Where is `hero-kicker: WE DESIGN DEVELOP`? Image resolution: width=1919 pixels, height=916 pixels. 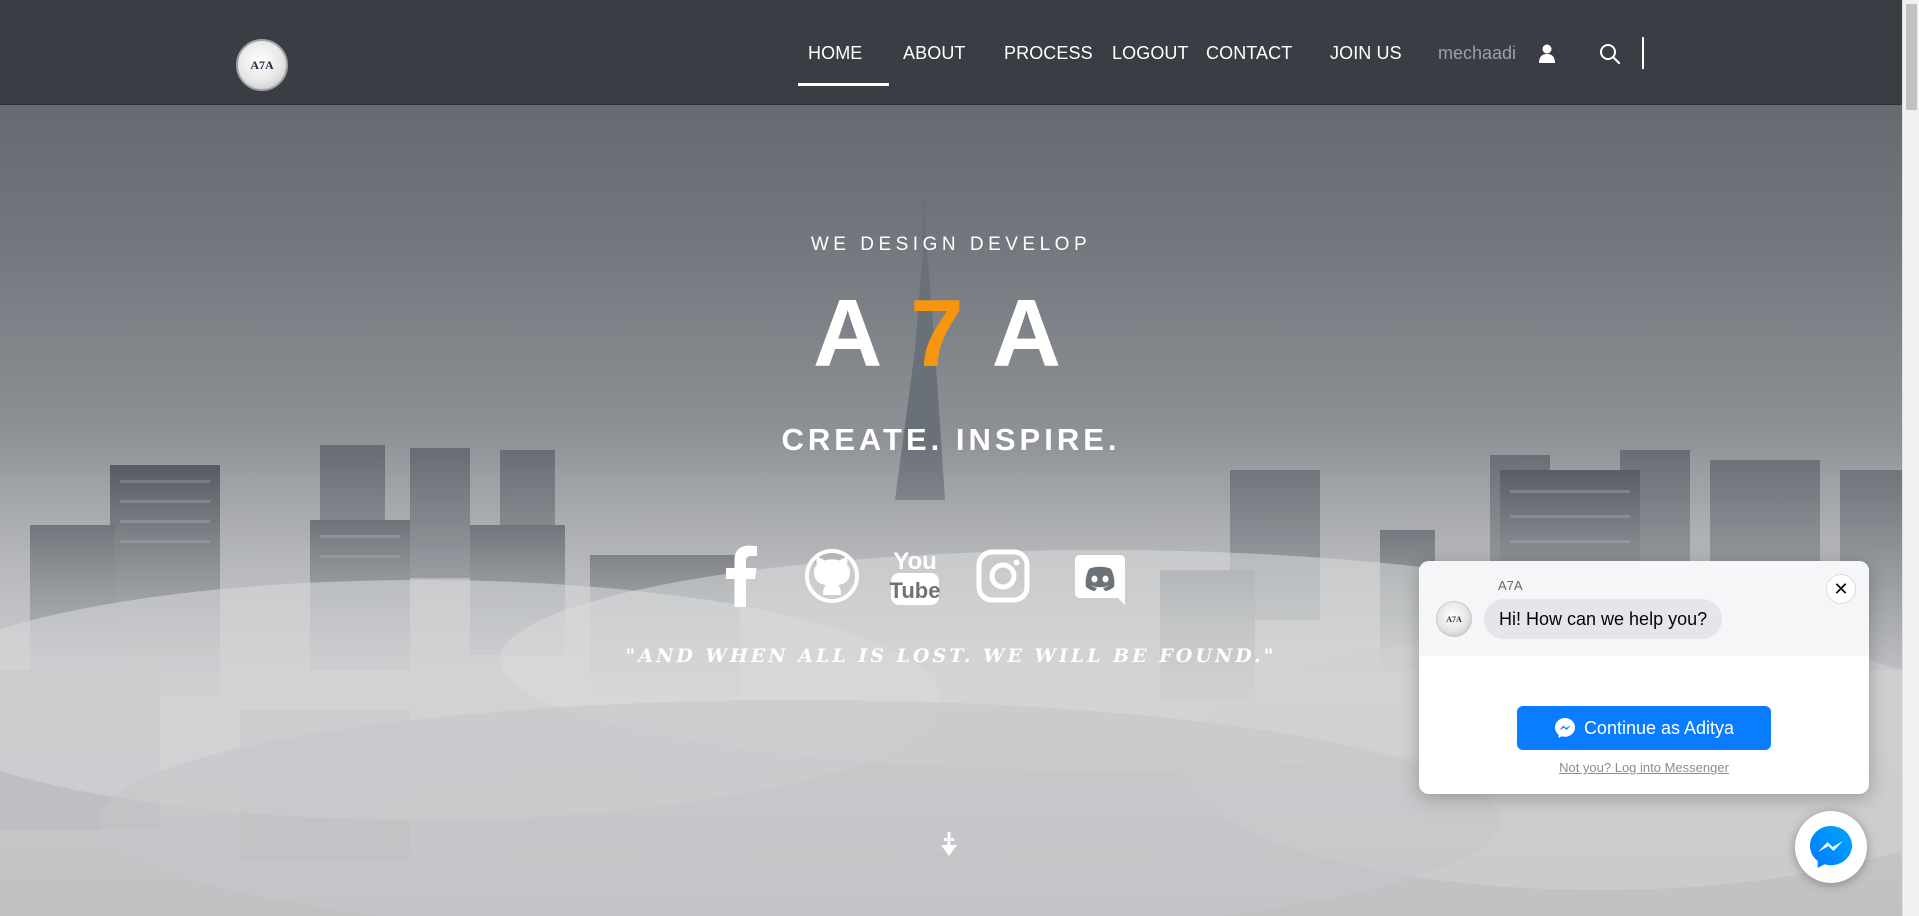 hero-kicker: WE DESIGN DEVELOP is located at coordinates (951, 244).